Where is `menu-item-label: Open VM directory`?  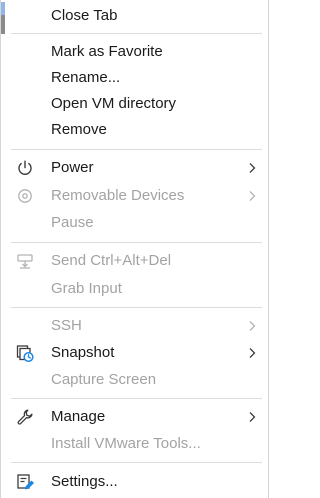 menu-item-label: Open VM directory is located at coordinates (114, 103).